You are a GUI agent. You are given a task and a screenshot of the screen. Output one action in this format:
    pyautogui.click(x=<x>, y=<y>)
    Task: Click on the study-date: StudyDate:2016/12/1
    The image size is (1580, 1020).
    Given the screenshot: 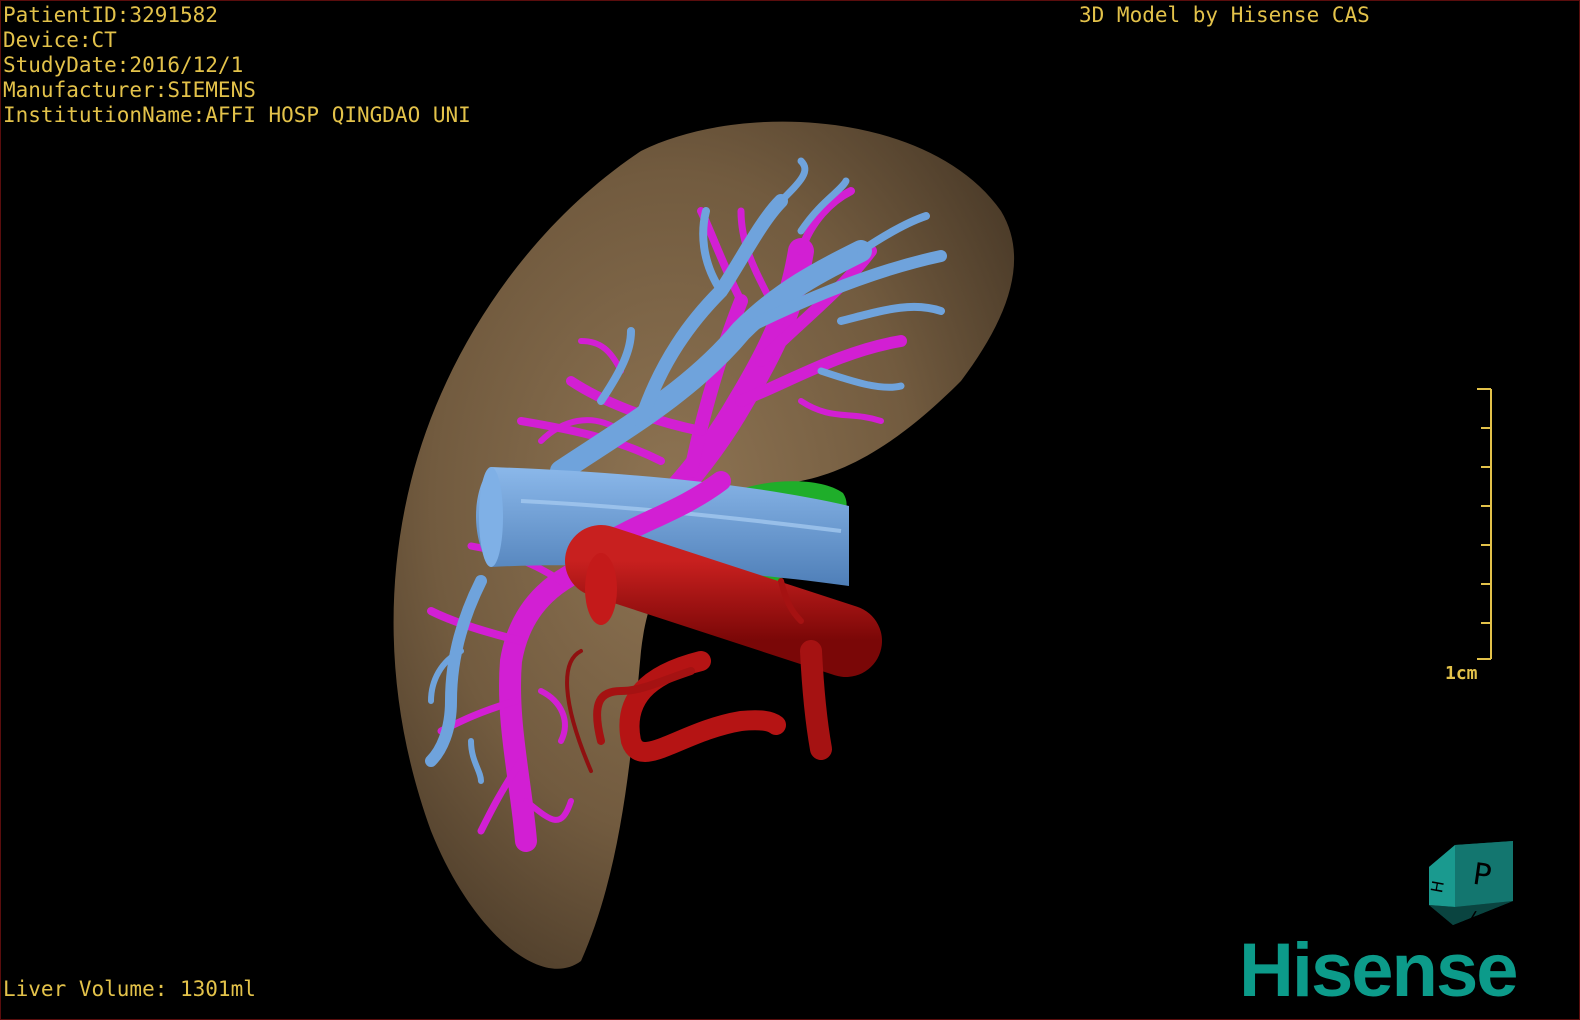 What is the action you would take?
    pyautogui.click(x=123, y=65)
    